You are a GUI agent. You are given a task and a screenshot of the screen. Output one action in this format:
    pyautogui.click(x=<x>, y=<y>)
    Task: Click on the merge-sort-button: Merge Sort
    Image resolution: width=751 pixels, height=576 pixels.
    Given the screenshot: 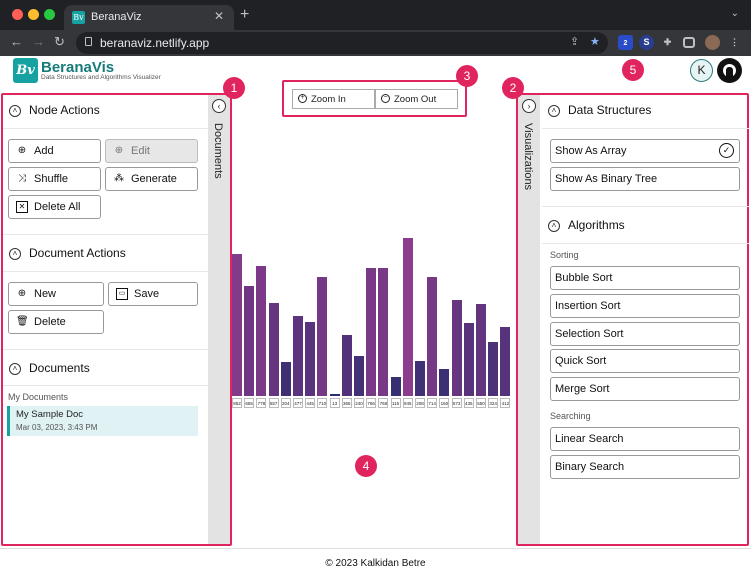 What is the action you would take?
    pyautogui.click(x=645, y=389)
    